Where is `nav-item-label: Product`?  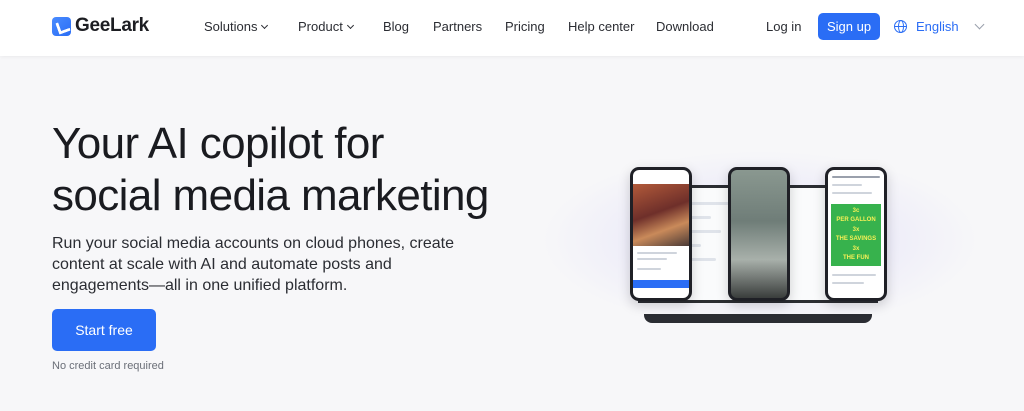
nav-item-label: Product is located at coordinates (320, 26).